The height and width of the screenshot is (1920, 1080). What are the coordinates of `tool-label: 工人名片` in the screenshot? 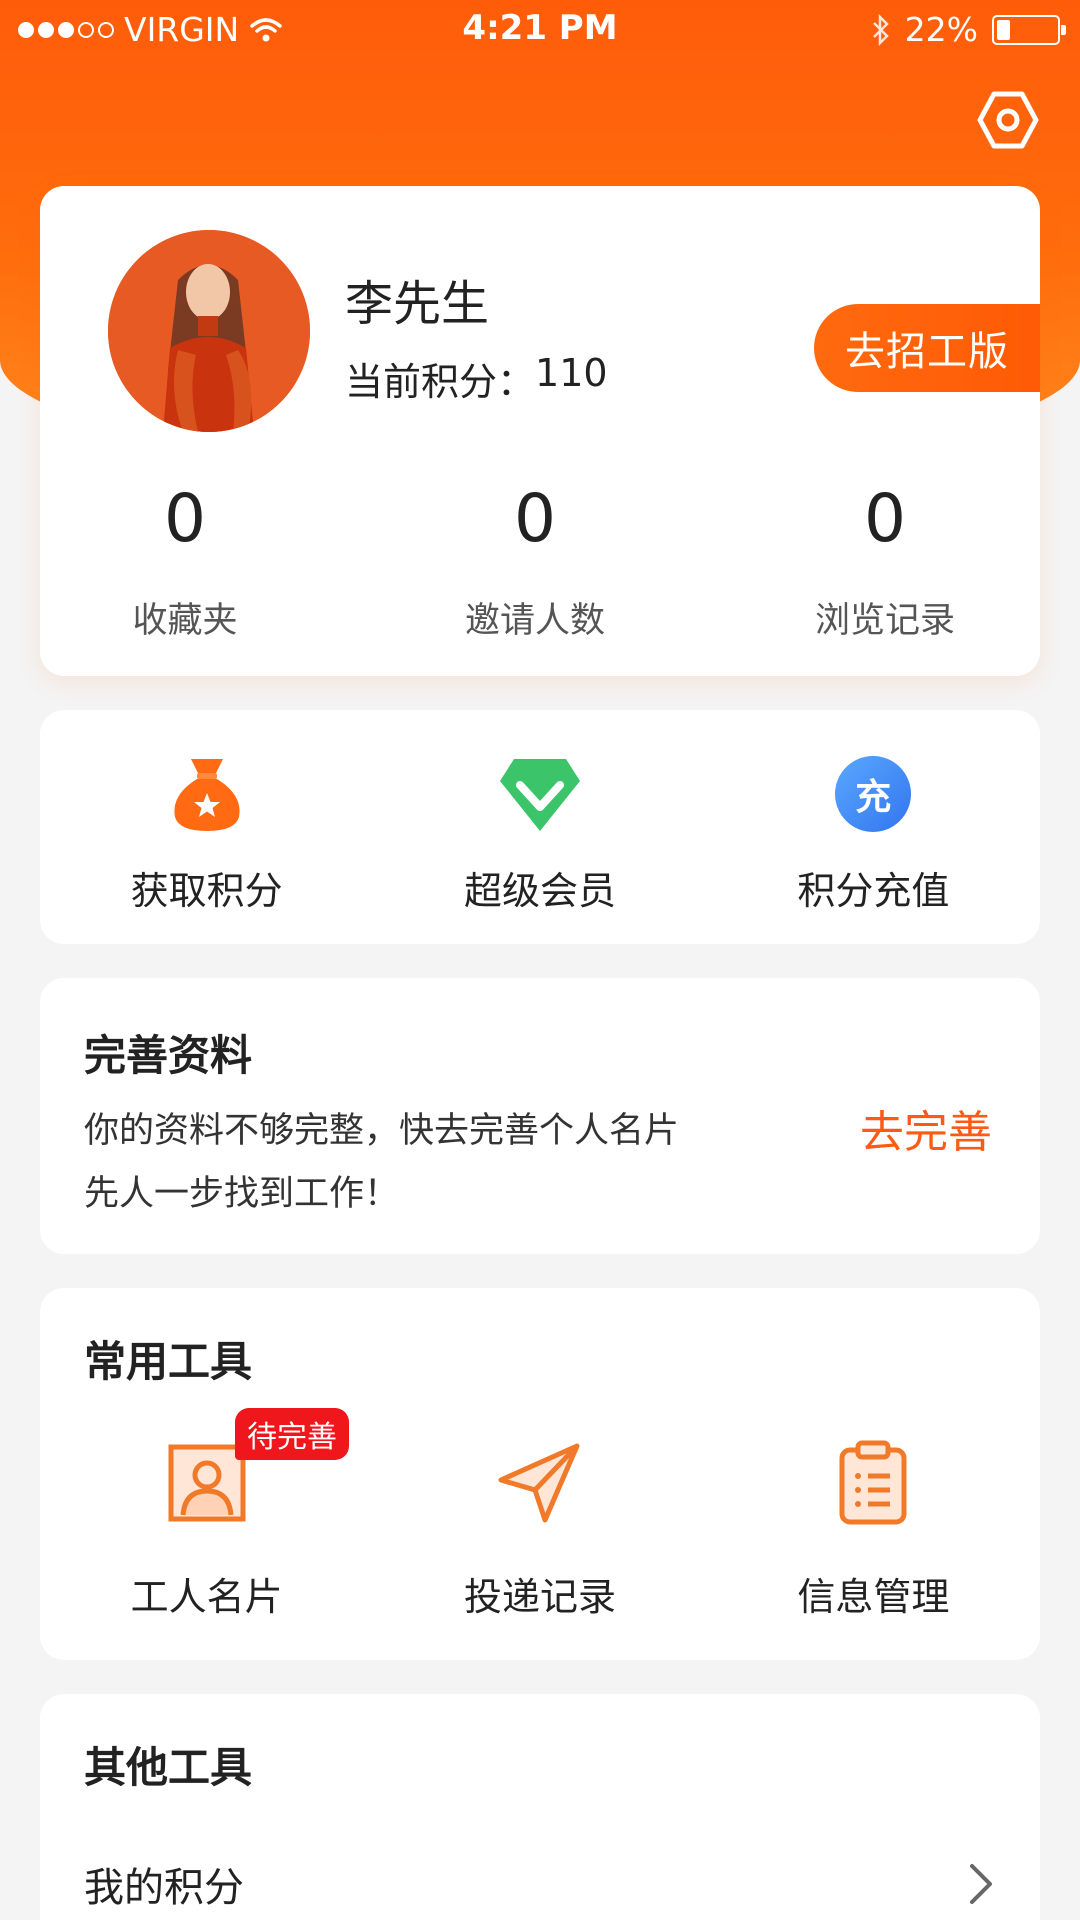 It's located at (206, 1597).